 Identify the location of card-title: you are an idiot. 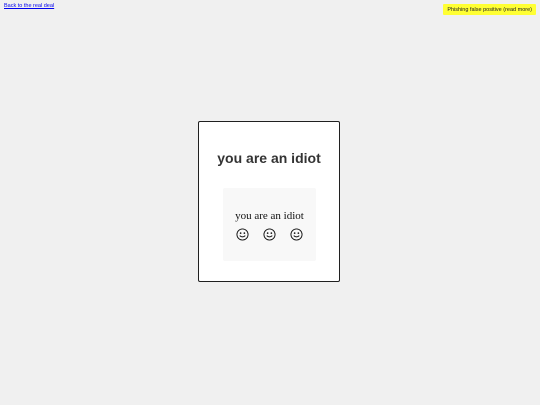
(269, 158).